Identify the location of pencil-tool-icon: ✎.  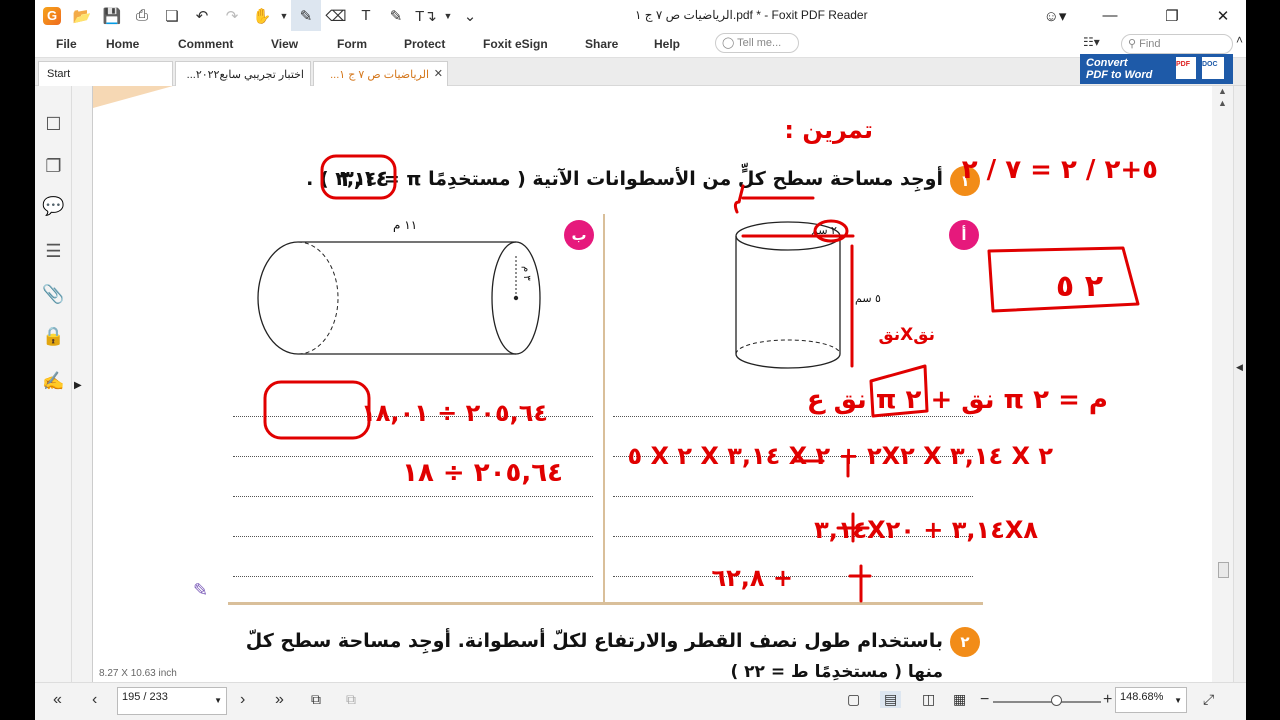
(306, 15).